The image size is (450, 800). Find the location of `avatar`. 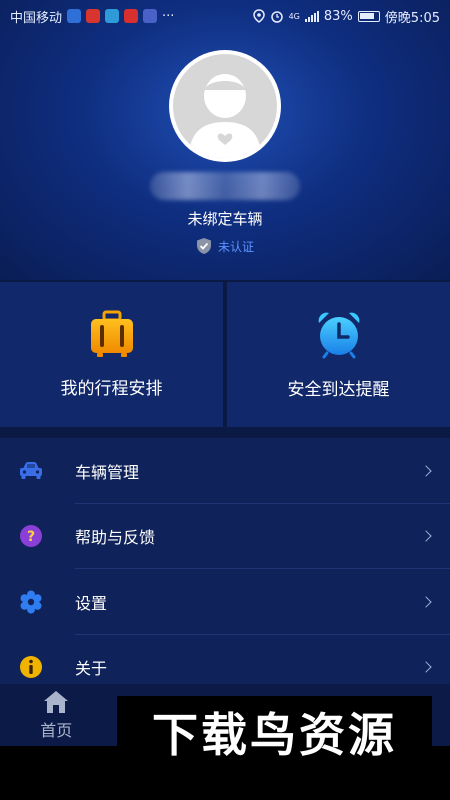

avatar is located at coordinates (225, 106).